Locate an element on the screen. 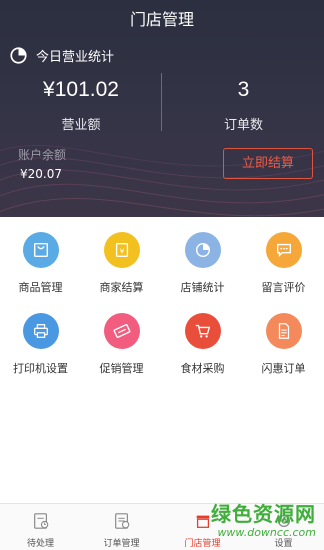  tab-order-management: 订单管理 is located at coordinates (121, 527).